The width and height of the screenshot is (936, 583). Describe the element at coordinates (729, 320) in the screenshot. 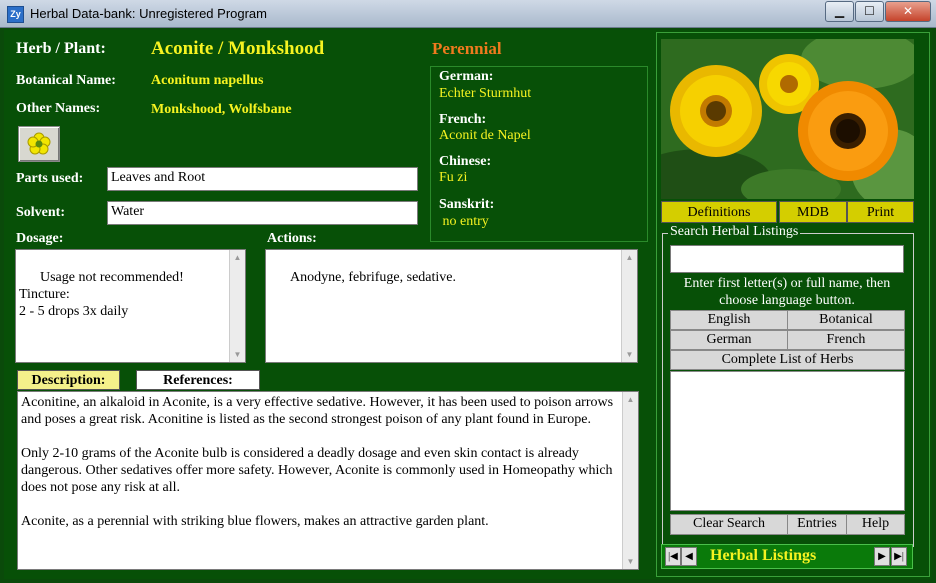

I see `english-button: English` at that location.